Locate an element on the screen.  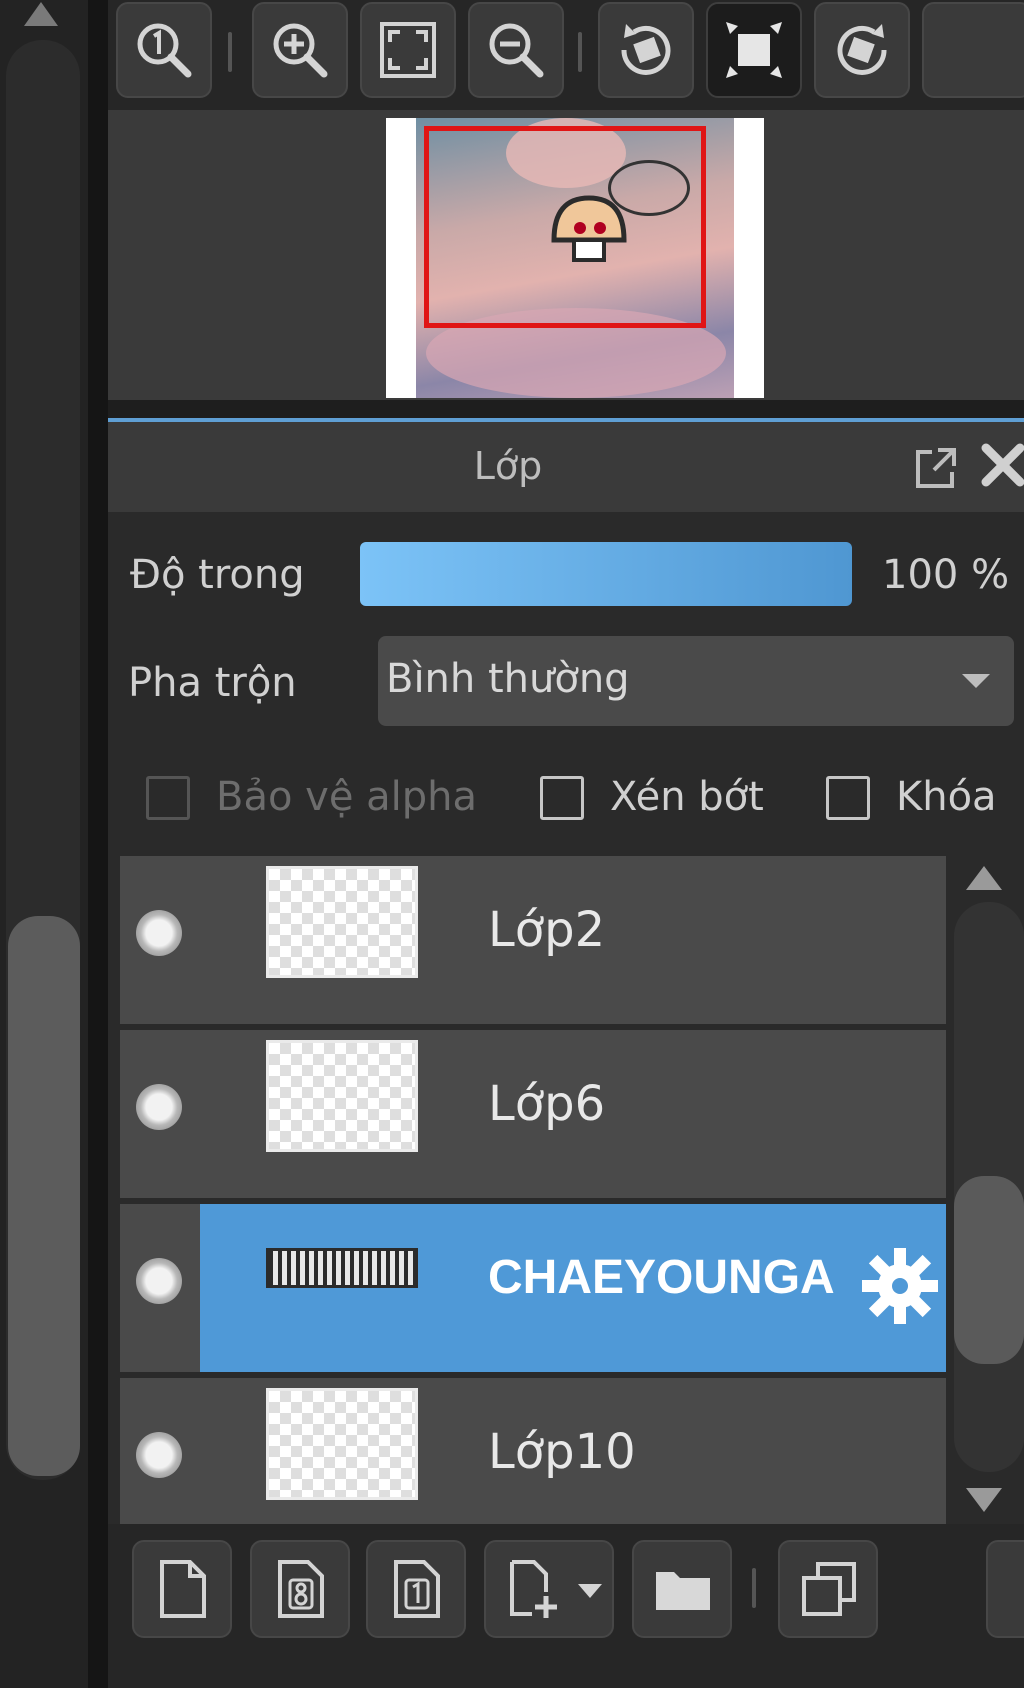
folder-icon is located at coordinates (683, 1591).